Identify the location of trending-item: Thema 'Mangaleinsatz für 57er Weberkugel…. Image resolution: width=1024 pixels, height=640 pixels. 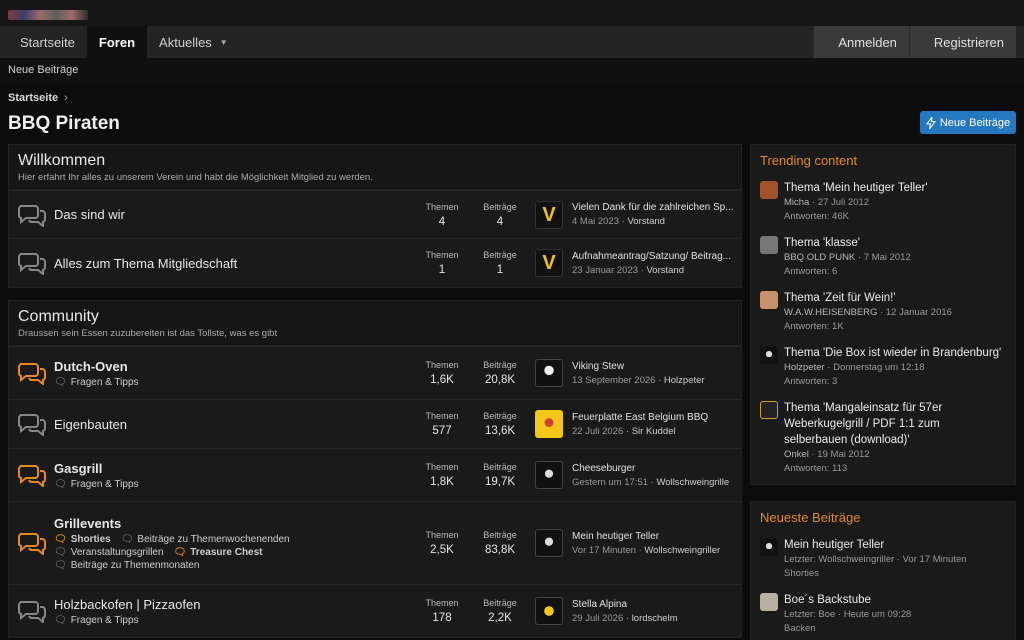
(883, 439).